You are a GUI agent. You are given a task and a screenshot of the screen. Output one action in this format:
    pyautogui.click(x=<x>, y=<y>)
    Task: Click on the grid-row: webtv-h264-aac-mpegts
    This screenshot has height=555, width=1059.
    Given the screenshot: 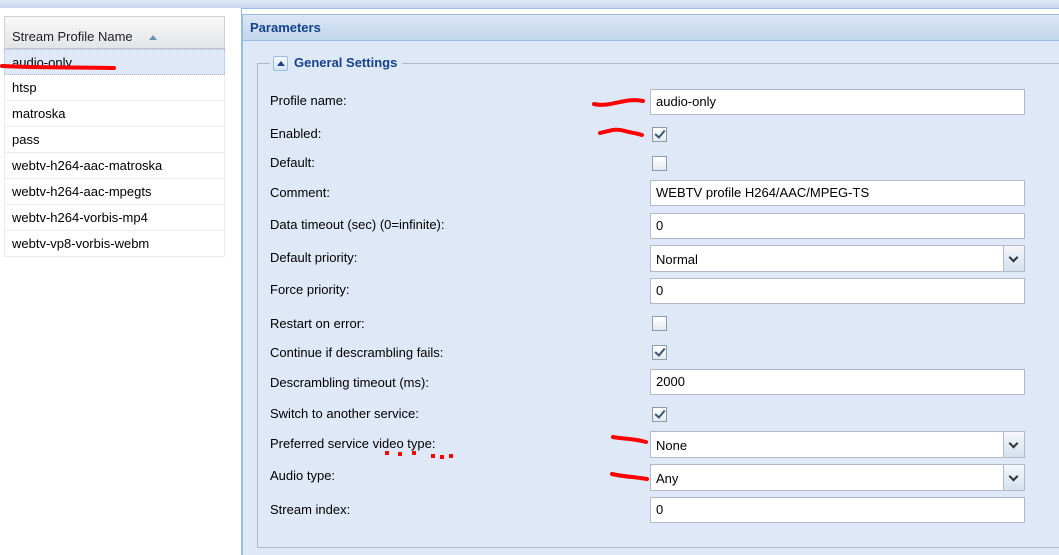 What is the action you would take?
    pyautogui.click(x=114, y=192)
    